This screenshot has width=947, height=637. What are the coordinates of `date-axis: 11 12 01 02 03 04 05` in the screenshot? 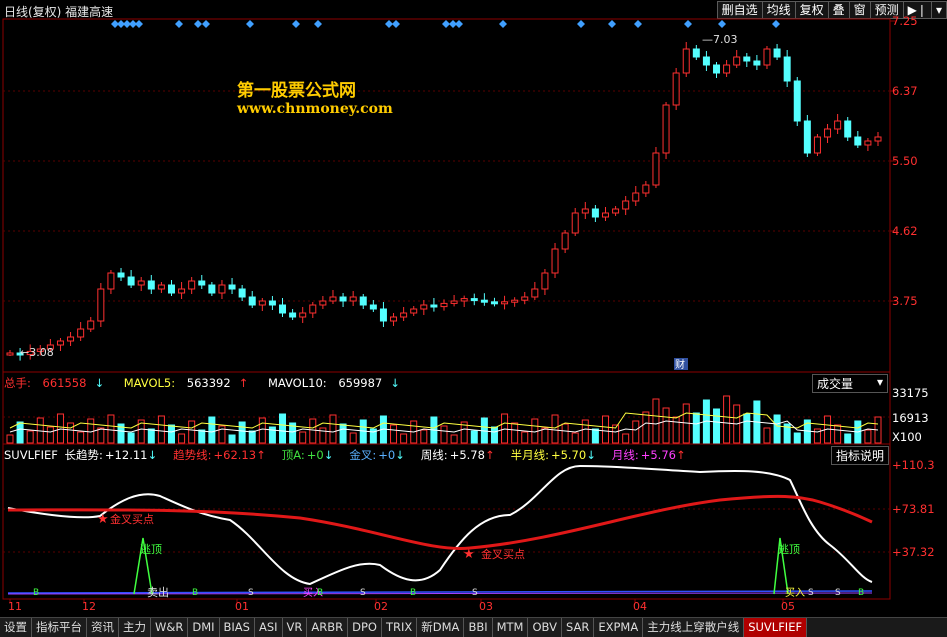 It's located at (401, 606).